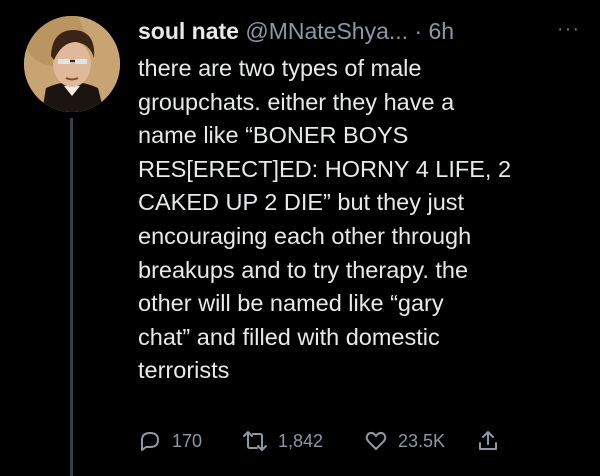 The height and width of the screenshot is (476, 600). Describe the element at coordinates (291, 303) in the screenshot. I see `tweet-text-line: other will be named like “gary` at that location.